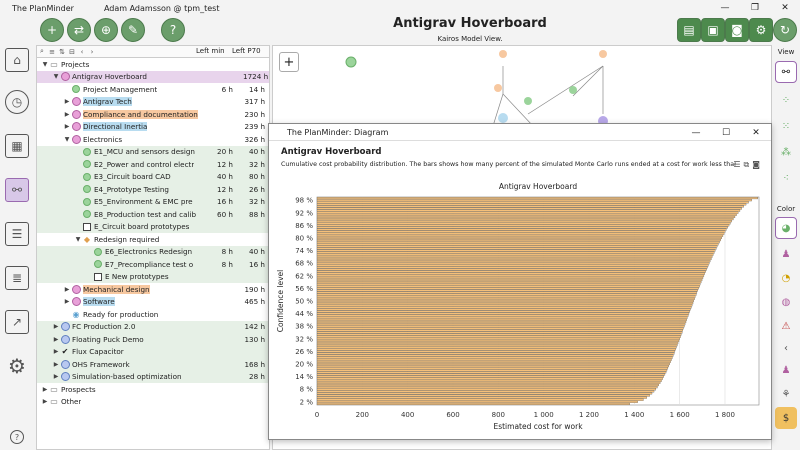  What do you see at coordinates (738, 164) in the screenshot?
I see `list-icon: ☰` at bounding box center [738, 164].